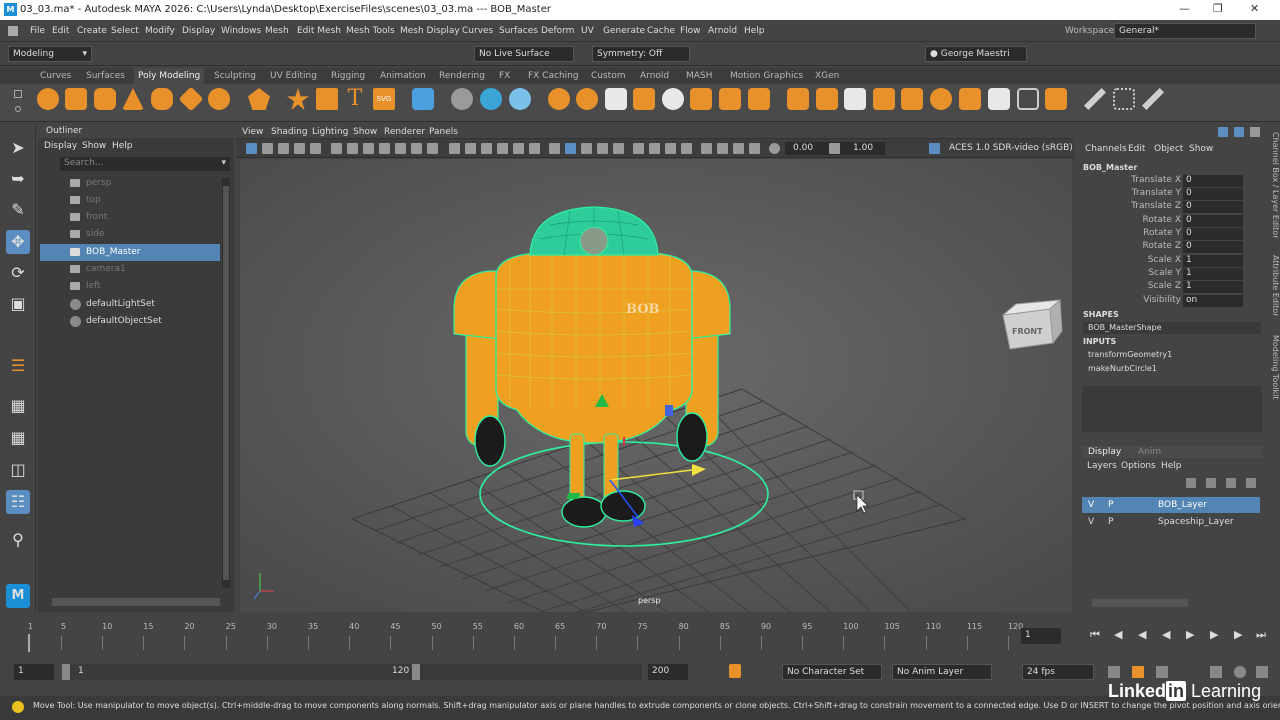 The image size is (1280, 720). What do you see at coordinates (1138, 466) in the screenshot?
I see `layer-menu-options: Options` at bounding box center [1138, 466].